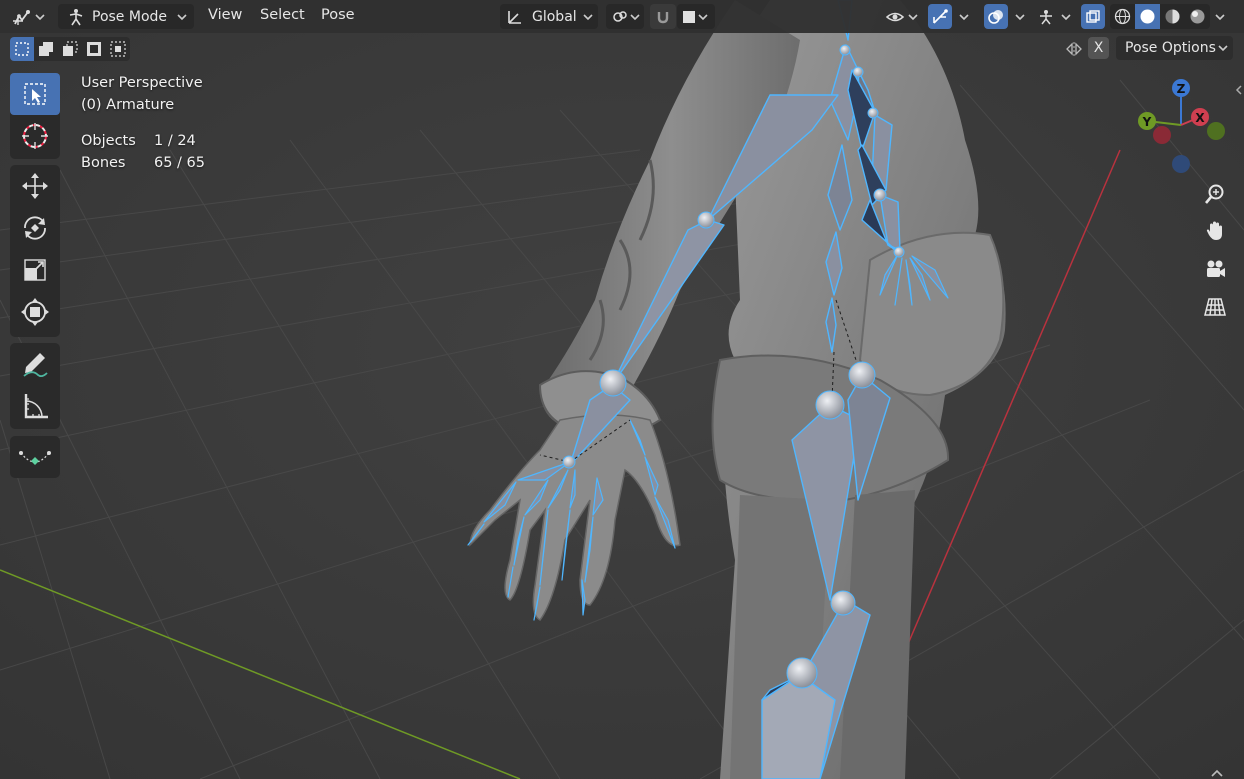 This screenshot has height=779, width=1244. I want to click on select-extend-button, so click(46, 49).